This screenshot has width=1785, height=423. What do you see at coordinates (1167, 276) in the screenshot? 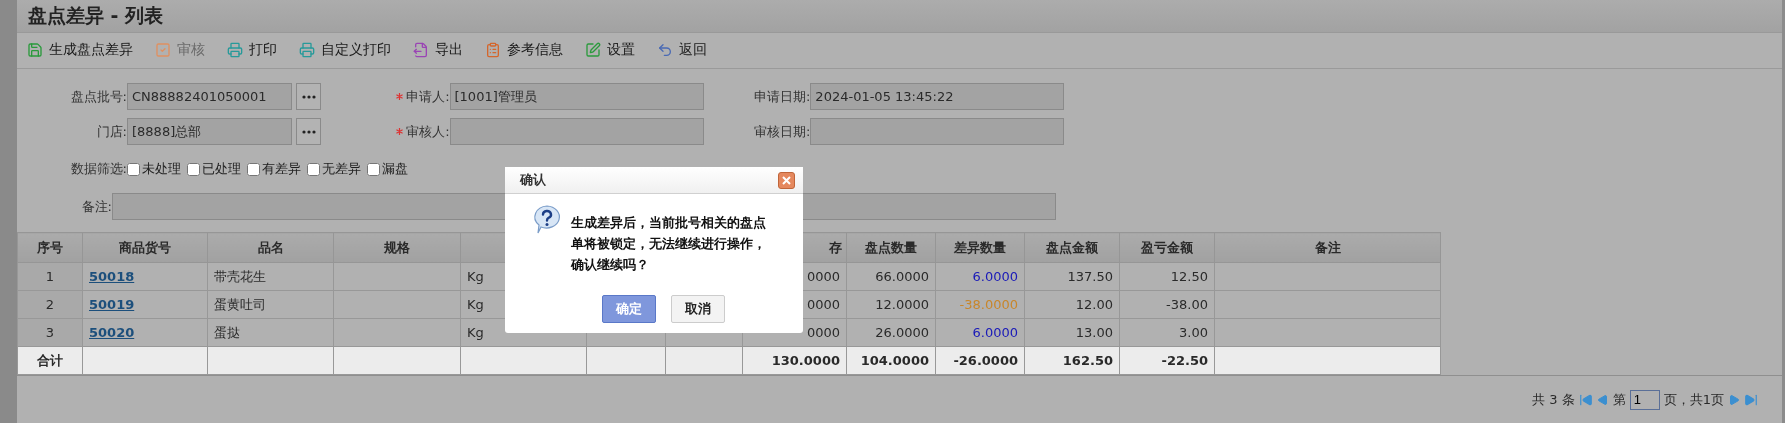
I see `table-cell: 12.50` at bounding box center [1167, 276].